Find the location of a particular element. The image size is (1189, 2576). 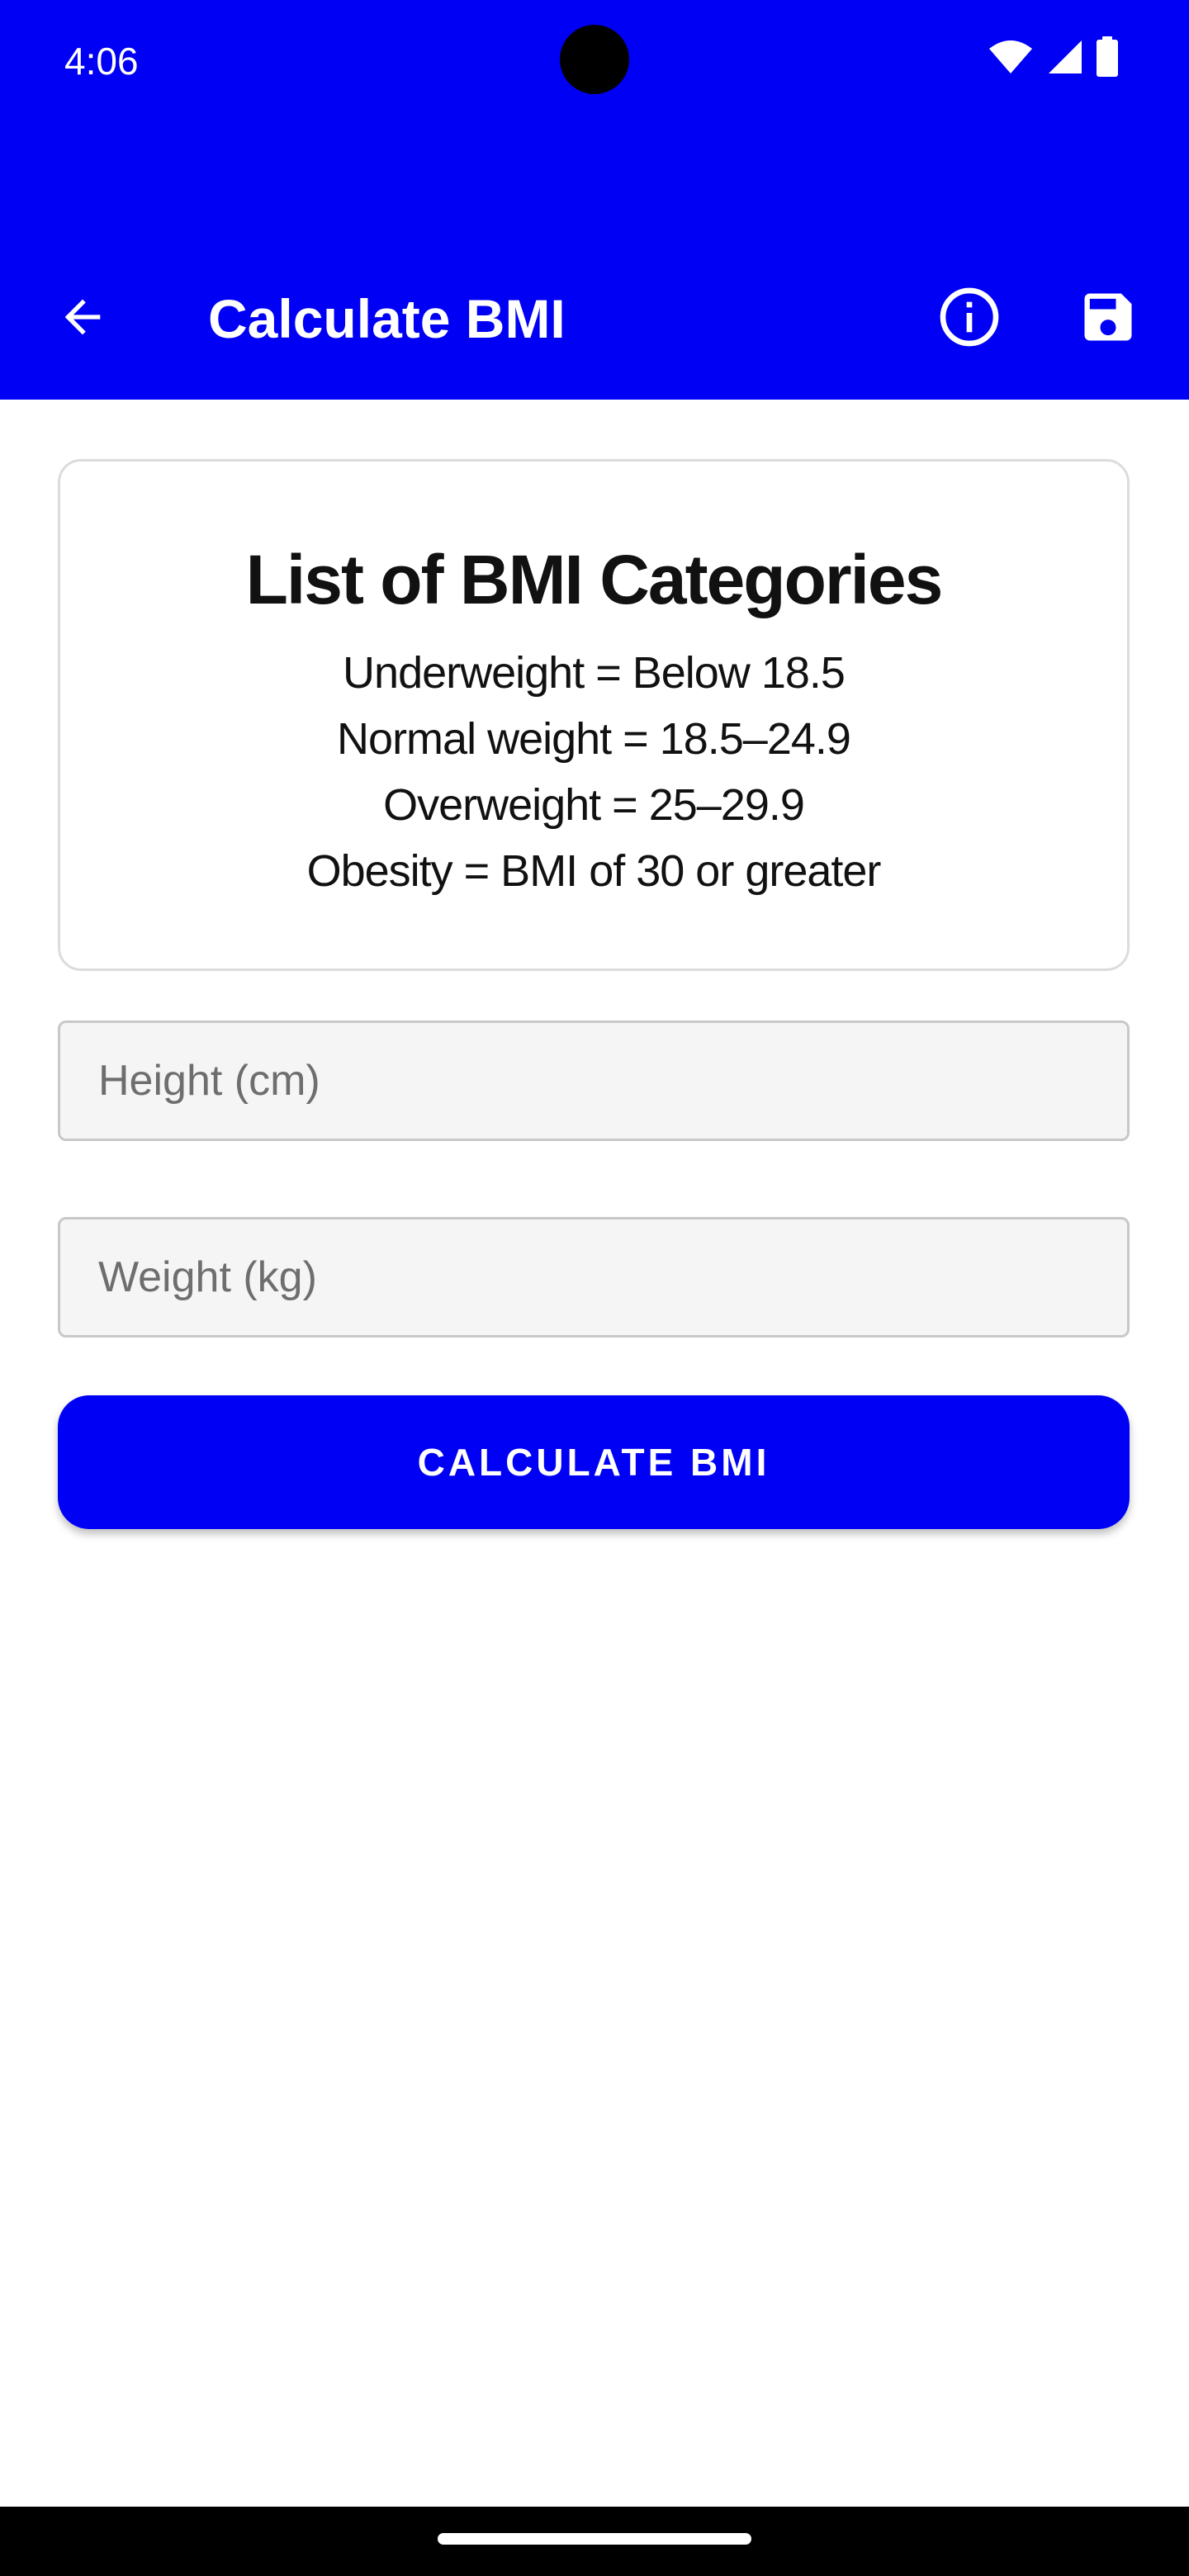

info-icon is located at coordinates (969, 317).